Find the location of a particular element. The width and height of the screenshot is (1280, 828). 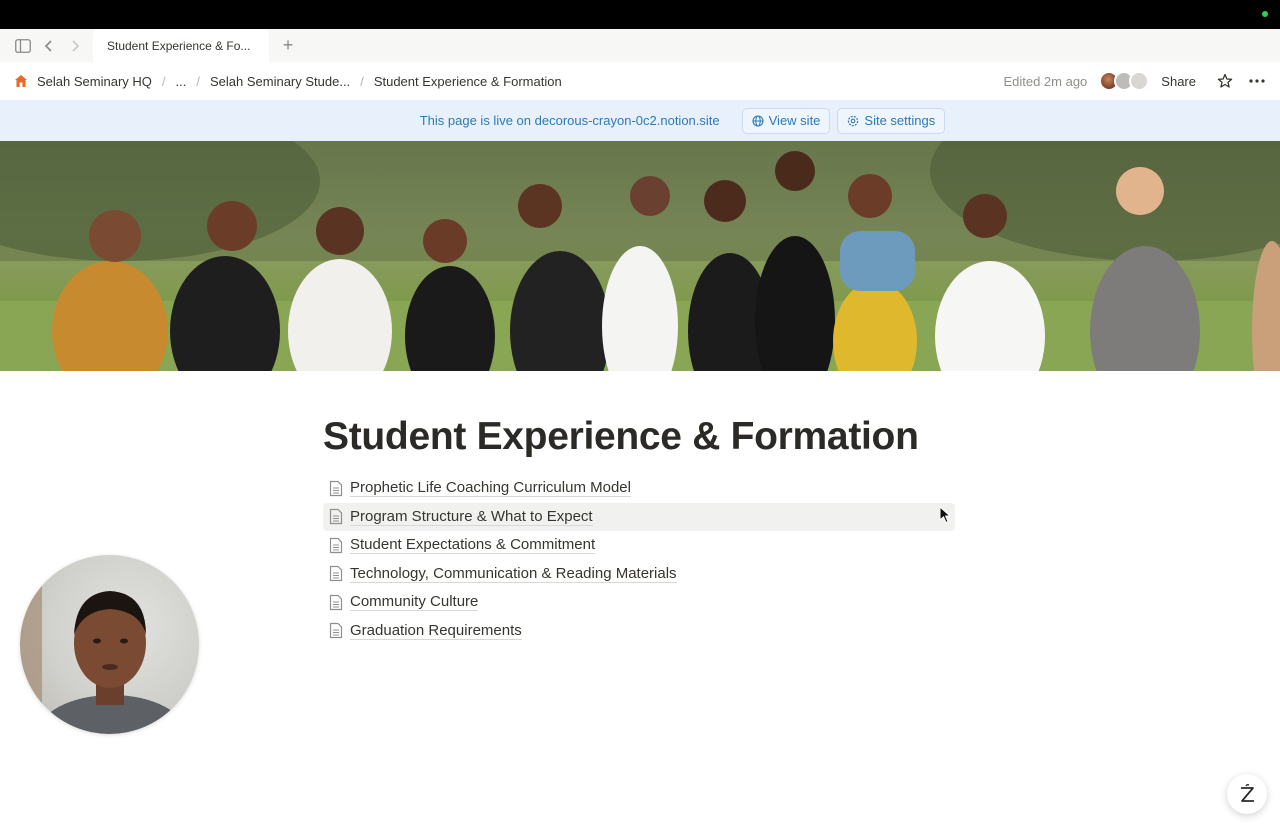

avatar is located at coordinates (1139, 81).